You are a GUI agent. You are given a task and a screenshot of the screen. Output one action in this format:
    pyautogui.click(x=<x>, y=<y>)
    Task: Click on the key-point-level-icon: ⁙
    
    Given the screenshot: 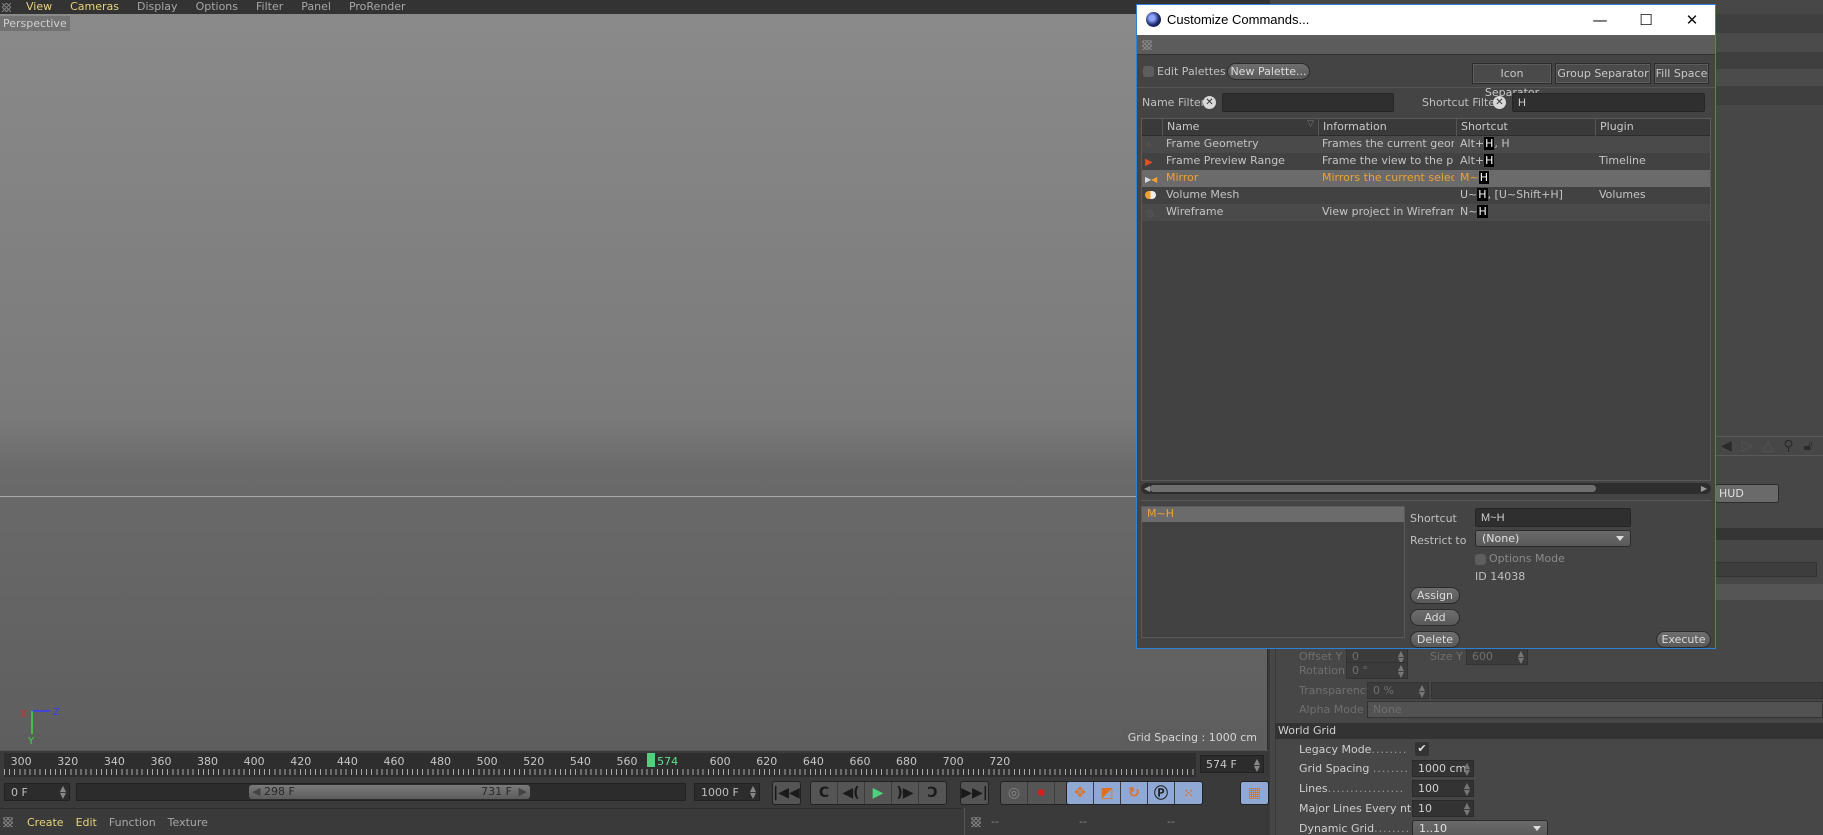 What is the action you would take?
    pyautogui.click(x=1188, y=793)
    